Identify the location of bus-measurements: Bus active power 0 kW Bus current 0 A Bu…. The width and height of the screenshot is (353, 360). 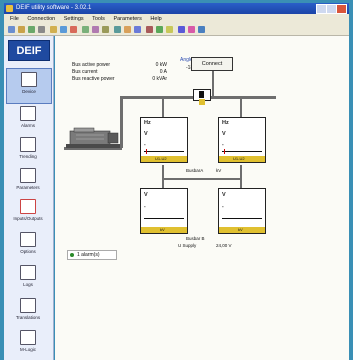
(119, 72).